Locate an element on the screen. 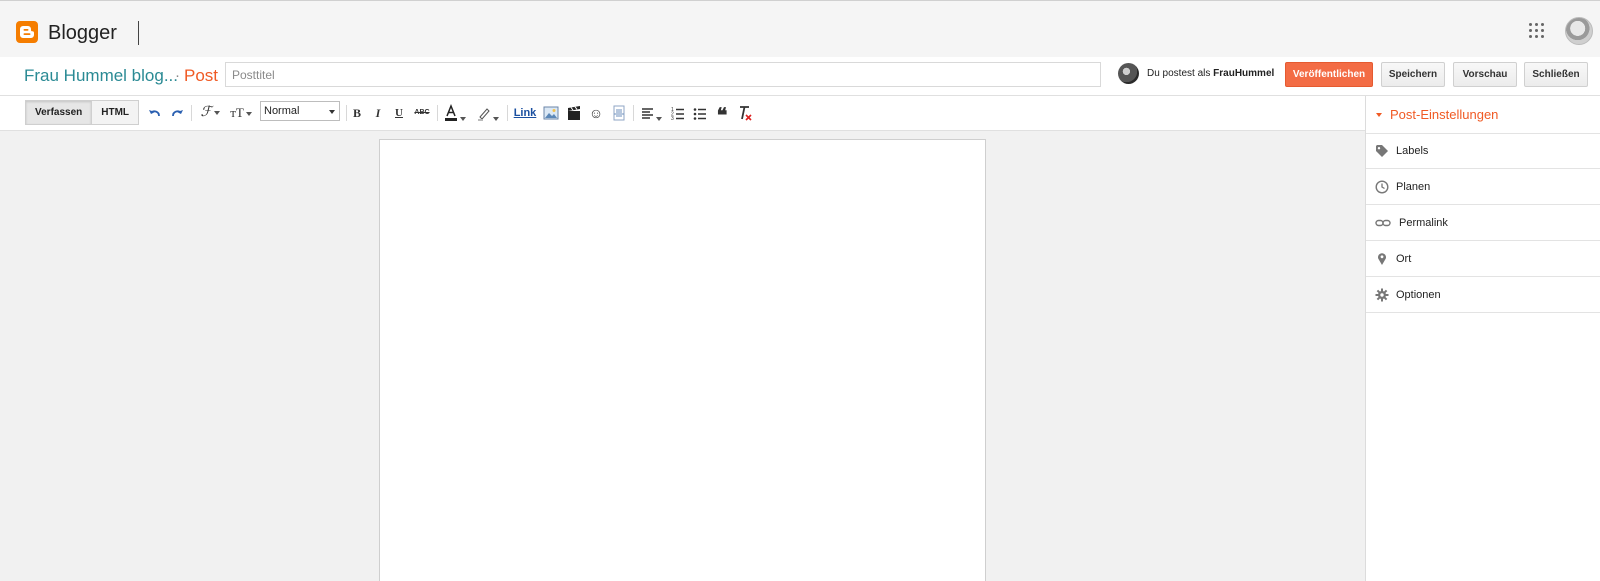 Image resolution: width=1600 pixels, height=581 pixels. poster-prefix: Du postest als is located at coordinates (1179, 73).